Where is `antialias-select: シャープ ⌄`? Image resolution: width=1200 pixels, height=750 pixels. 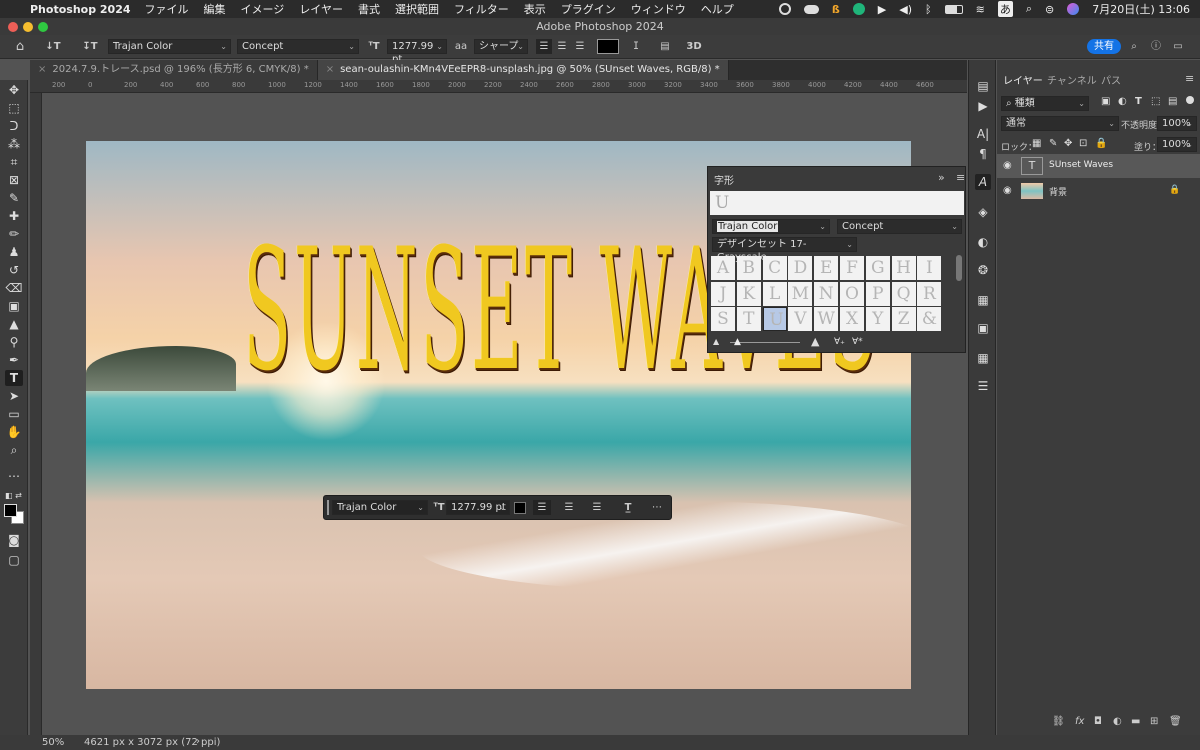 antialias-select: シャープ ⌄ is located at coordinates (501, 46).